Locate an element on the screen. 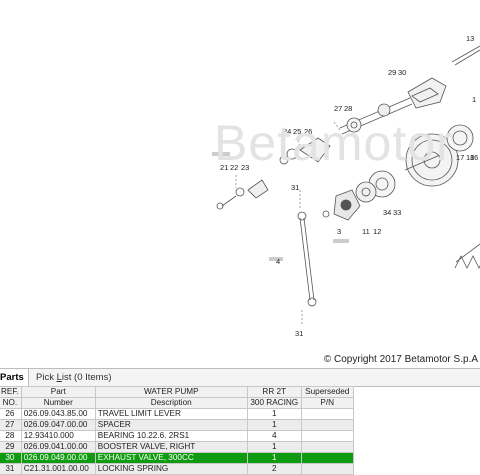  cell-ref: 31 is located at coordinates (11, 469).